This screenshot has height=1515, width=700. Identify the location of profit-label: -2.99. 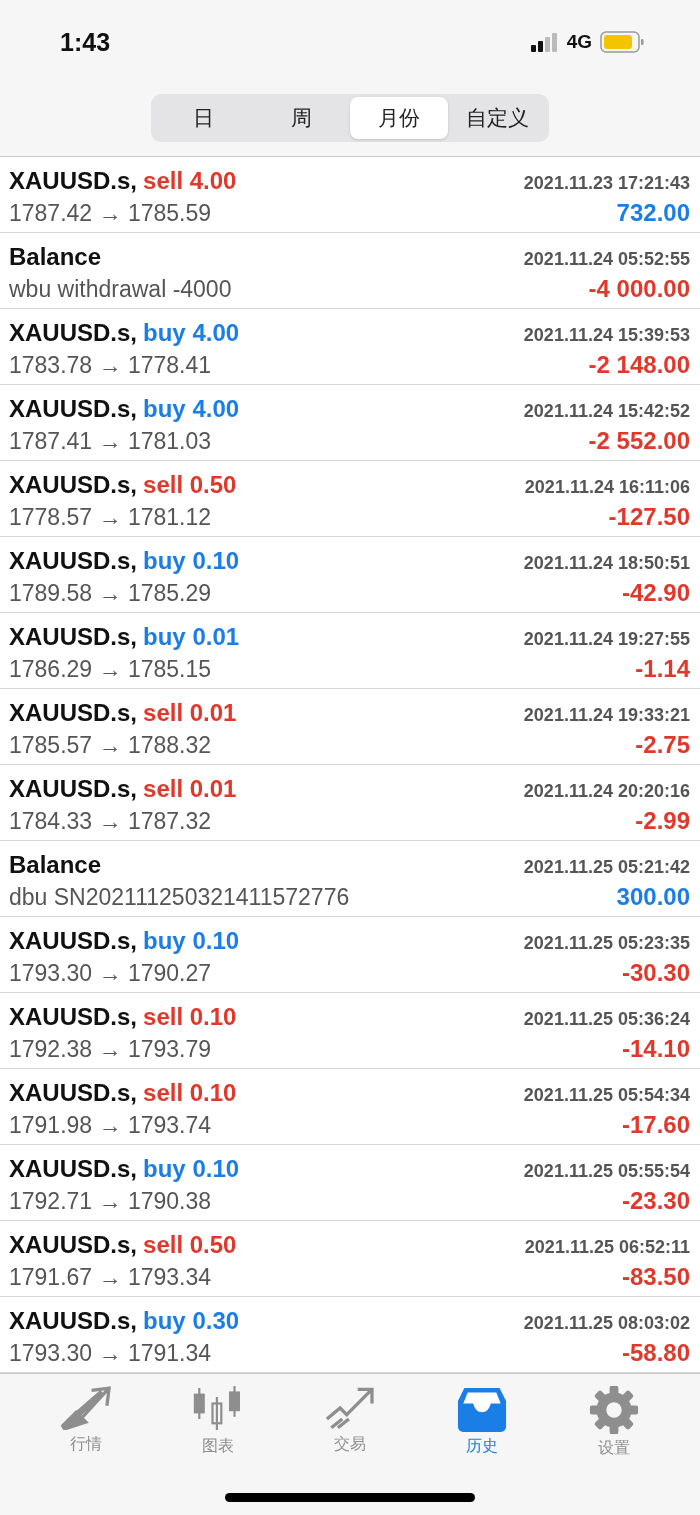
(662, 820).